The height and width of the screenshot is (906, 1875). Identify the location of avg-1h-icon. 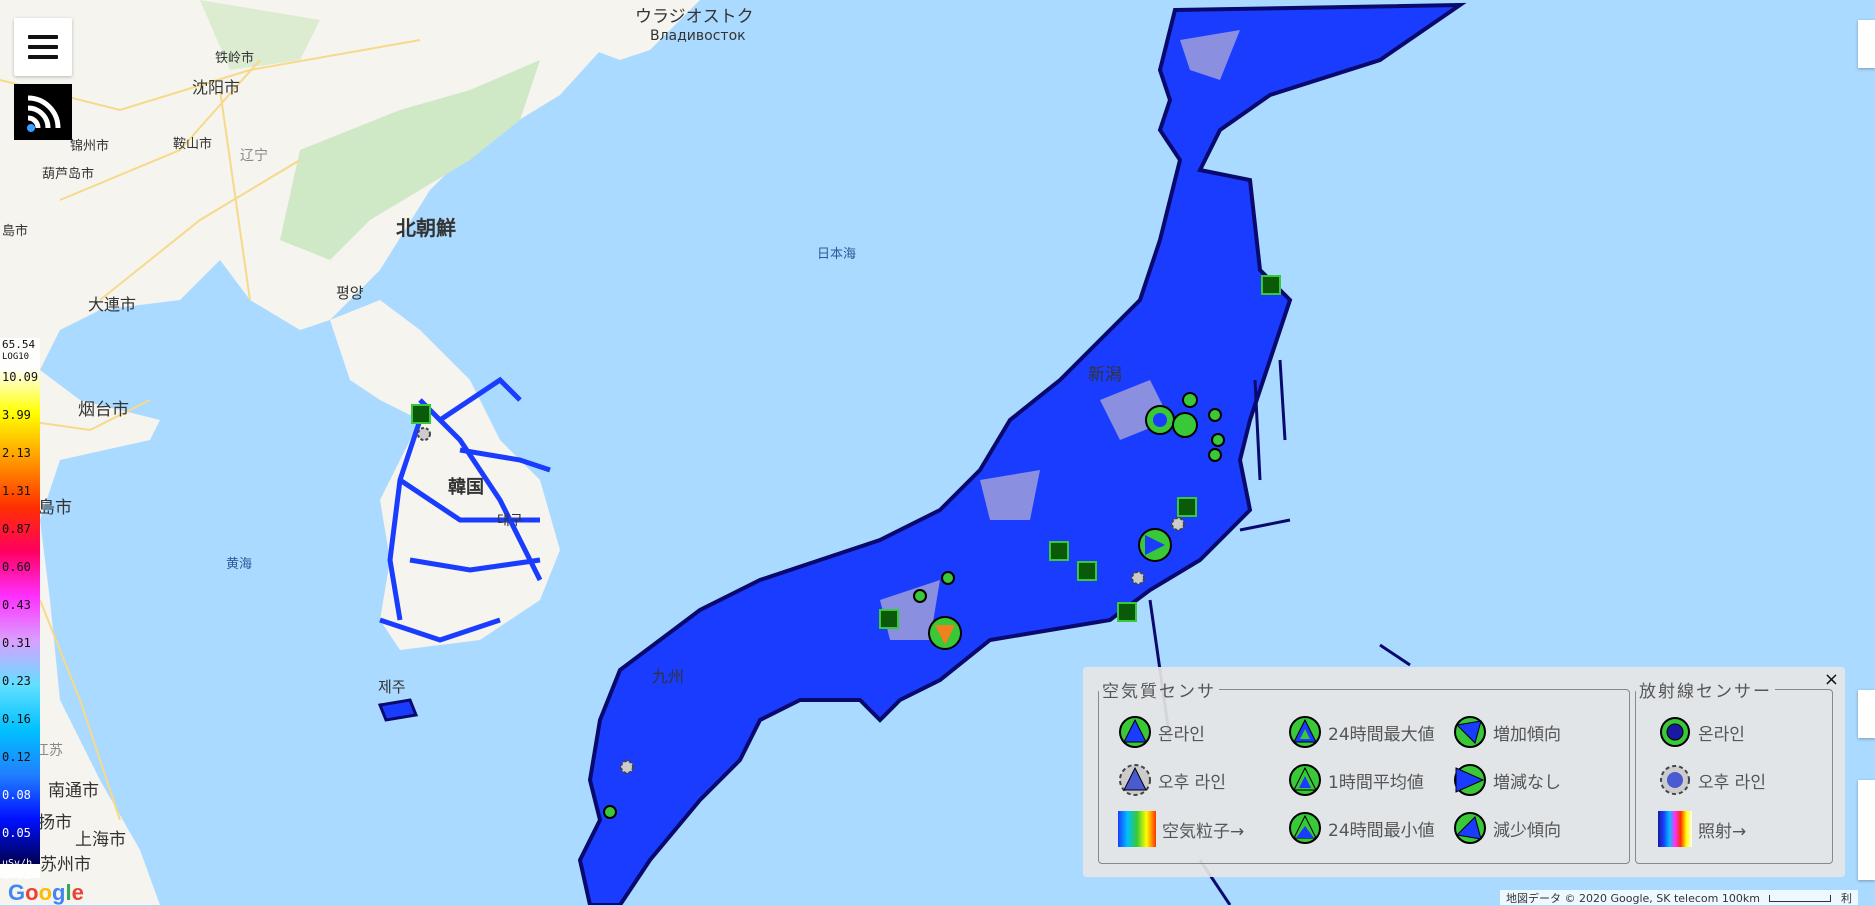
(1305, 780).